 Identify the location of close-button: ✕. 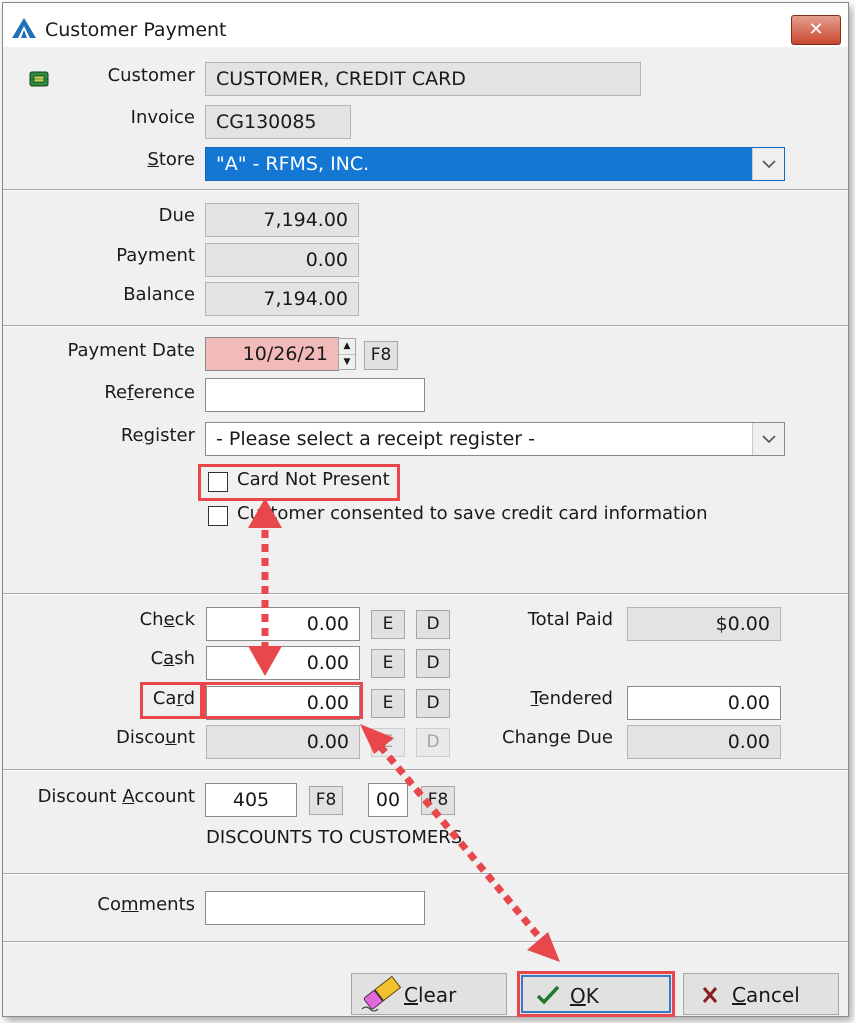
(816, 30).